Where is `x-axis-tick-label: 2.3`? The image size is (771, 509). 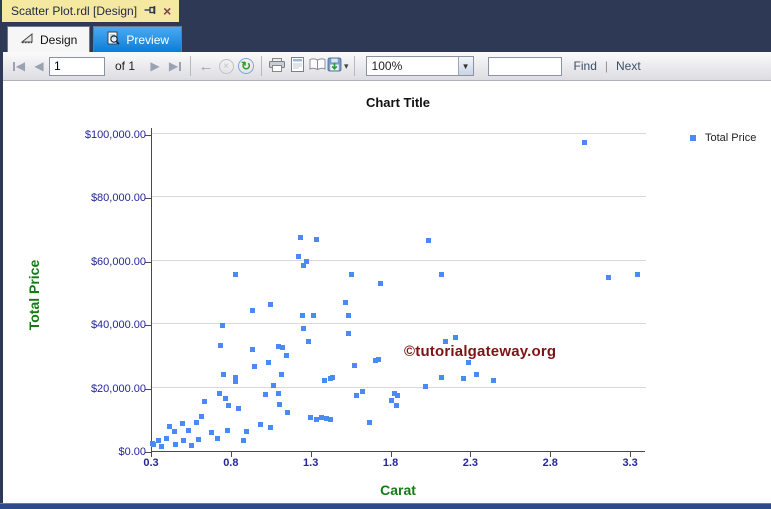 x-axis-tick-label: 2.3 is located at coordinates (470, 463).